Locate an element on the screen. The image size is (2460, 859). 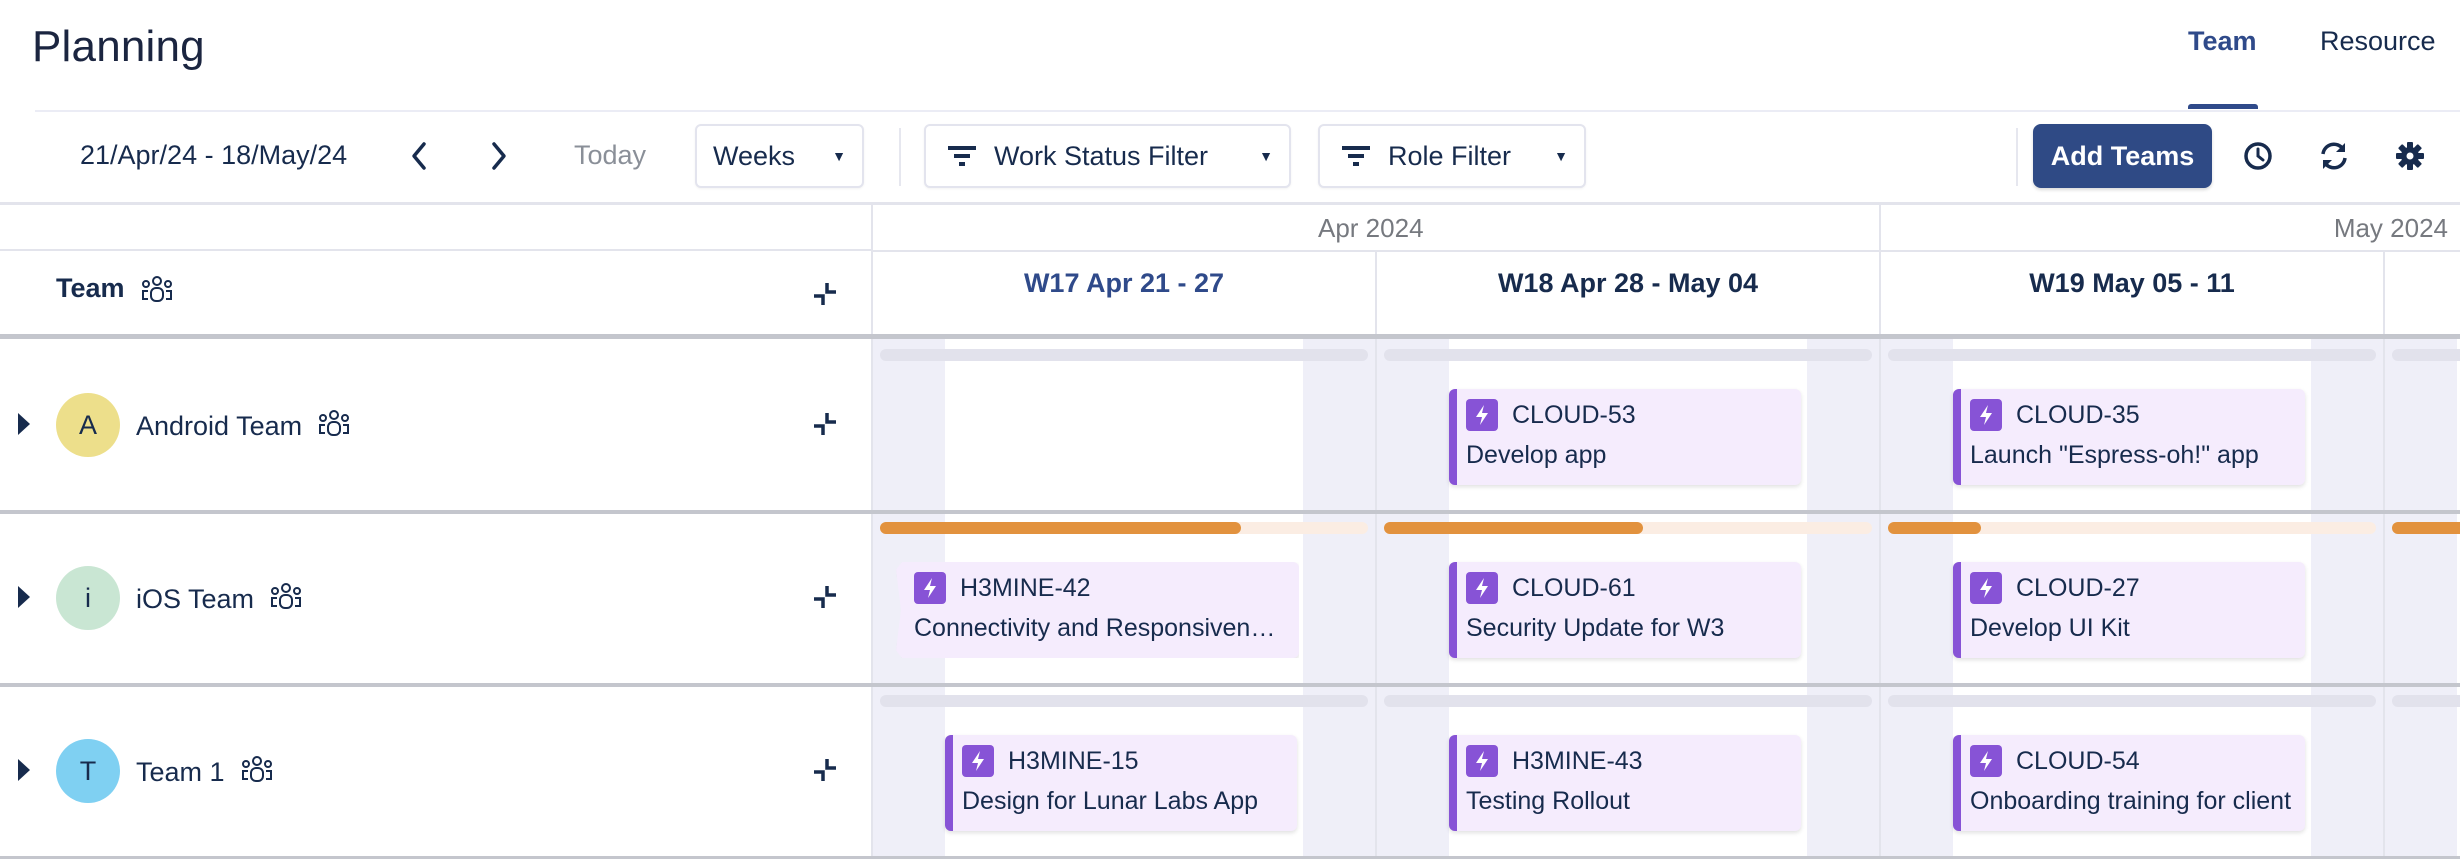
task-title: Develop app is located at coordinates (1536, 455).